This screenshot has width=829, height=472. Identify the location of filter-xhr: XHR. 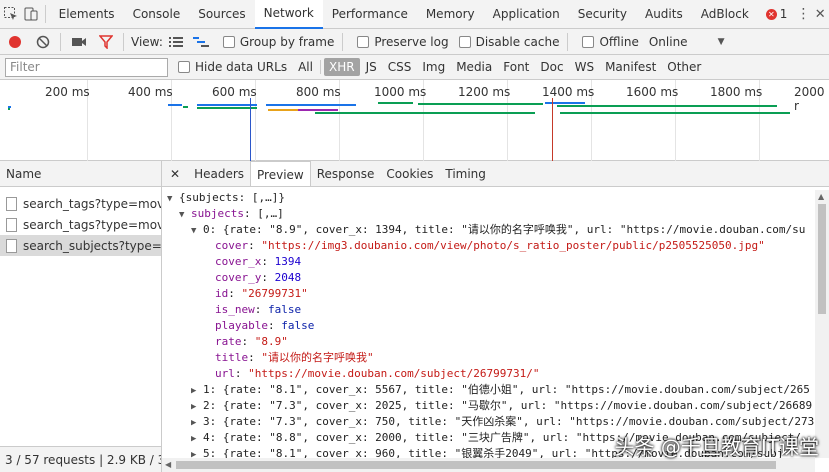
(341, 67).